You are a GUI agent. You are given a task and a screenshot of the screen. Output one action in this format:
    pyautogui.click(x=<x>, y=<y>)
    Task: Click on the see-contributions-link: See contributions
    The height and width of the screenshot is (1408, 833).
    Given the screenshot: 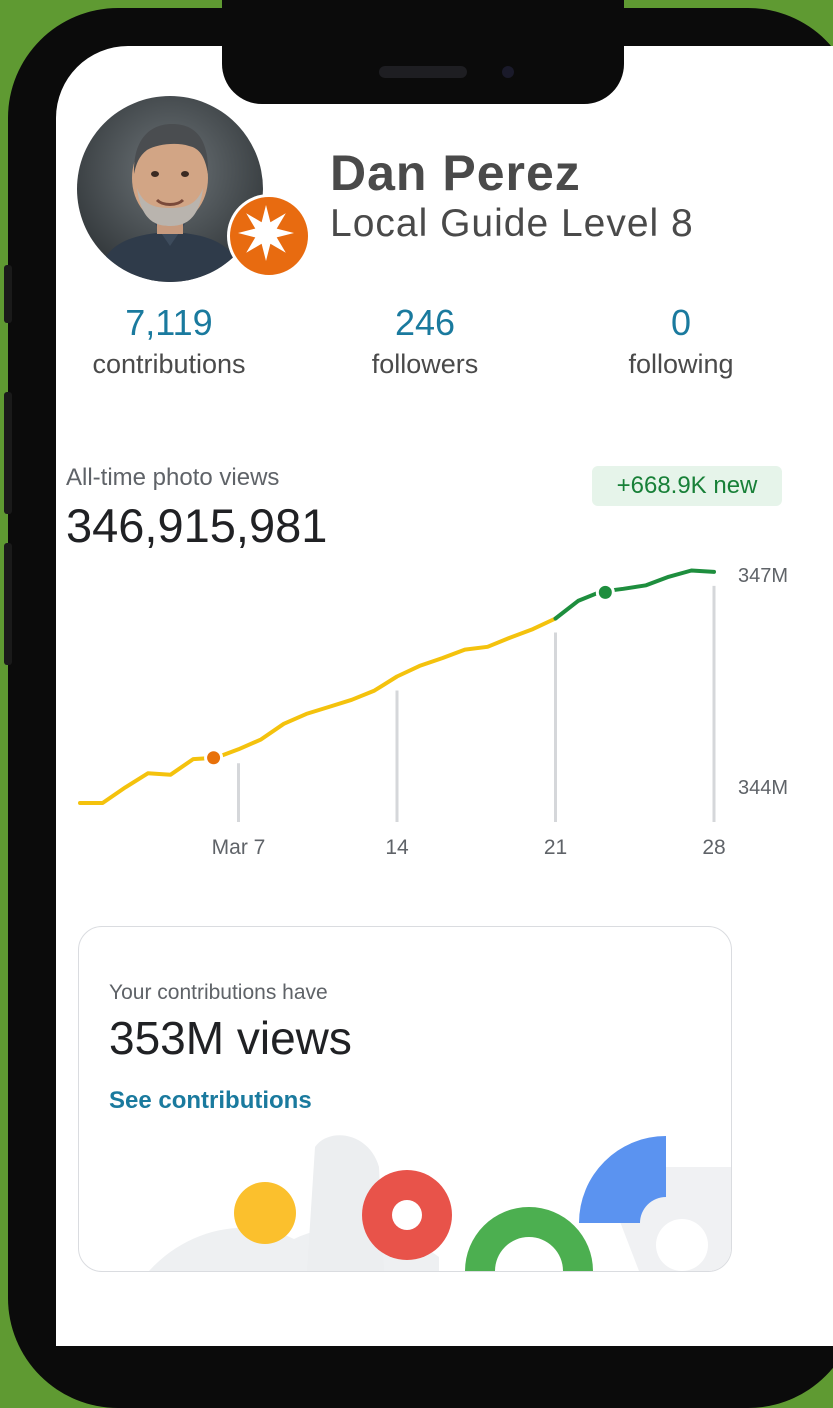 What is the action you would take?
    pyautogui.click(x=210, y=1101)
    